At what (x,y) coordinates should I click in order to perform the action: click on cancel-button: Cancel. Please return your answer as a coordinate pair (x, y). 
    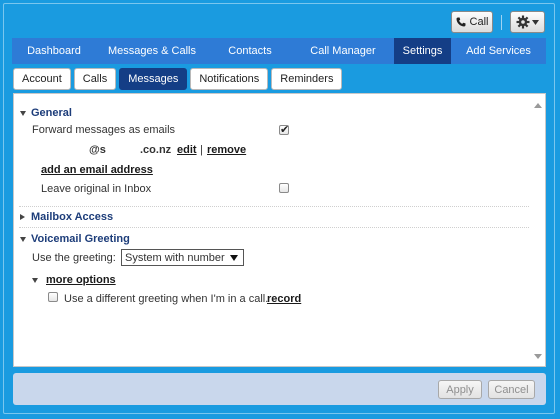
    Looking at the image, I should click on (511, 389).